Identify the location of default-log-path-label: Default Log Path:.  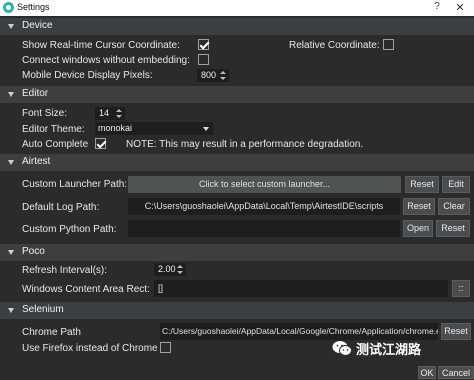
(61, 207).